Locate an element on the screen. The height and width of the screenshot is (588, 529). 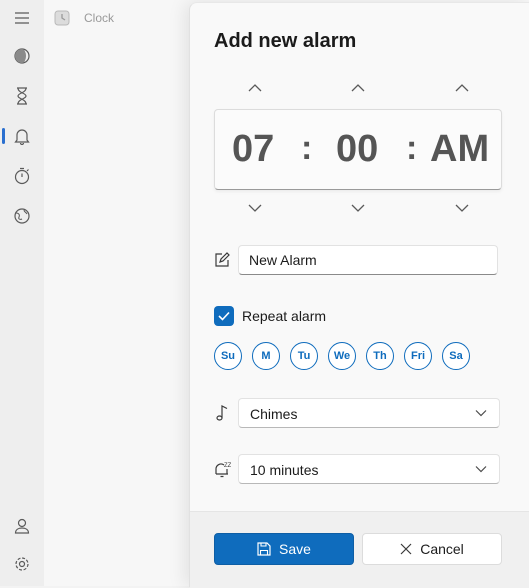
day-toggle-saturday: Sa is located at coordinates (456, 356).